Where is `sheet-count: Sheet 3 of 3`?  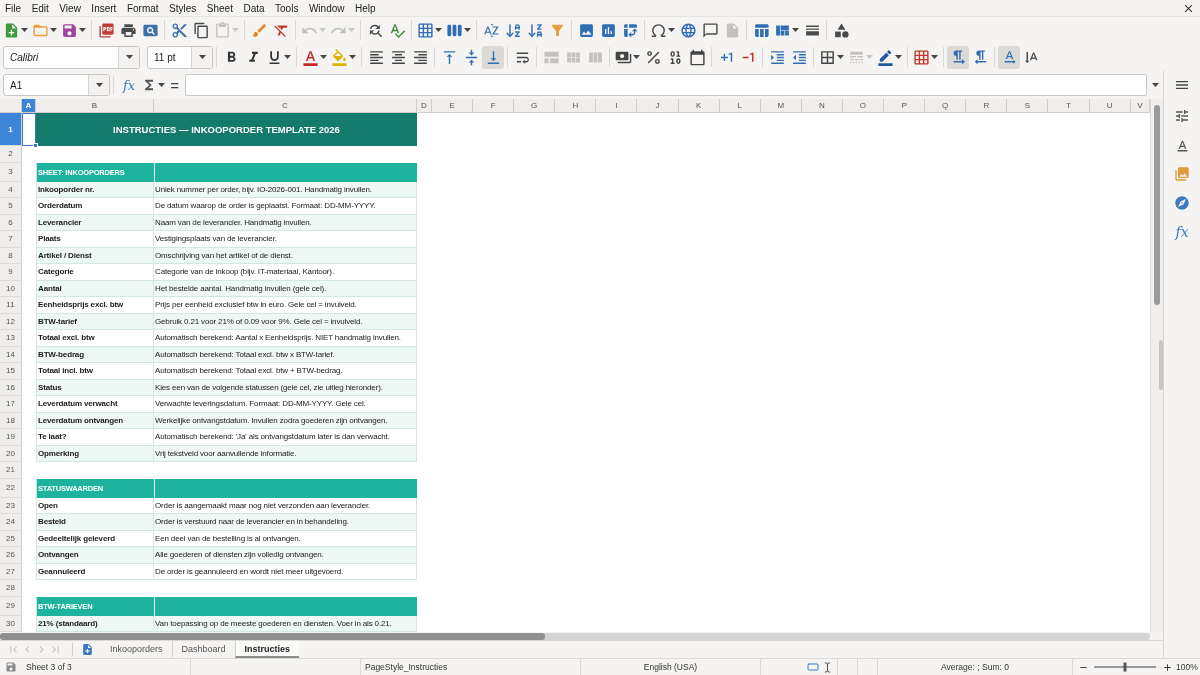
sheet-count: Sheet 3 of 3 is located at coordinates (49, 667).